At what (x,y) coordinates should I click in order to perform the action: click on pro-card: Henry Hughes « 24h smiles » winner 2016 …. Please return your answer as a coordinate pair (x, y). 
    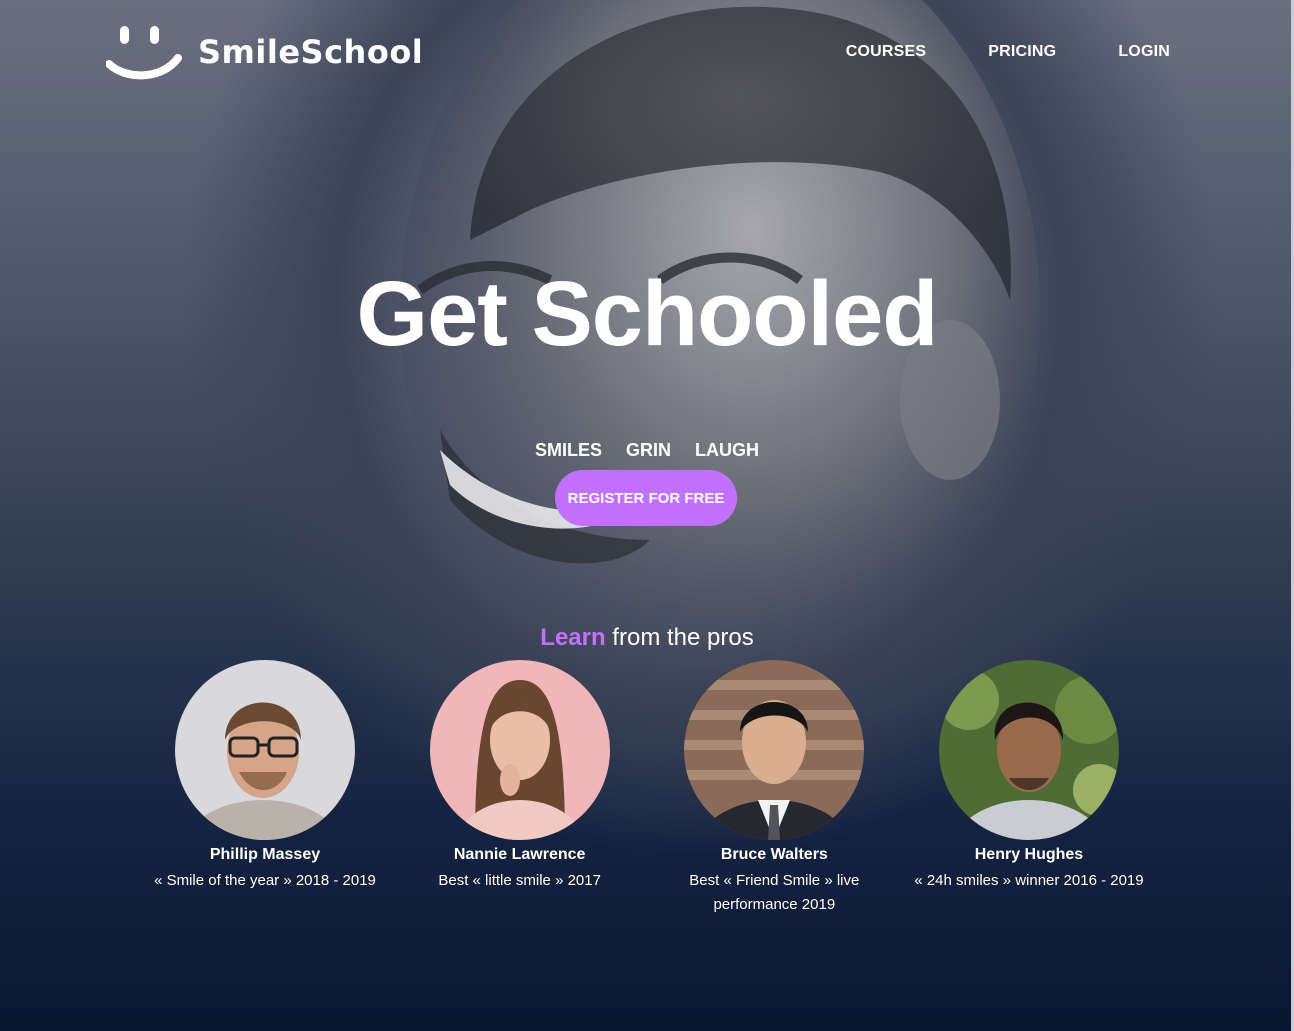
    Looking at the image, I should click on (1029, 788).